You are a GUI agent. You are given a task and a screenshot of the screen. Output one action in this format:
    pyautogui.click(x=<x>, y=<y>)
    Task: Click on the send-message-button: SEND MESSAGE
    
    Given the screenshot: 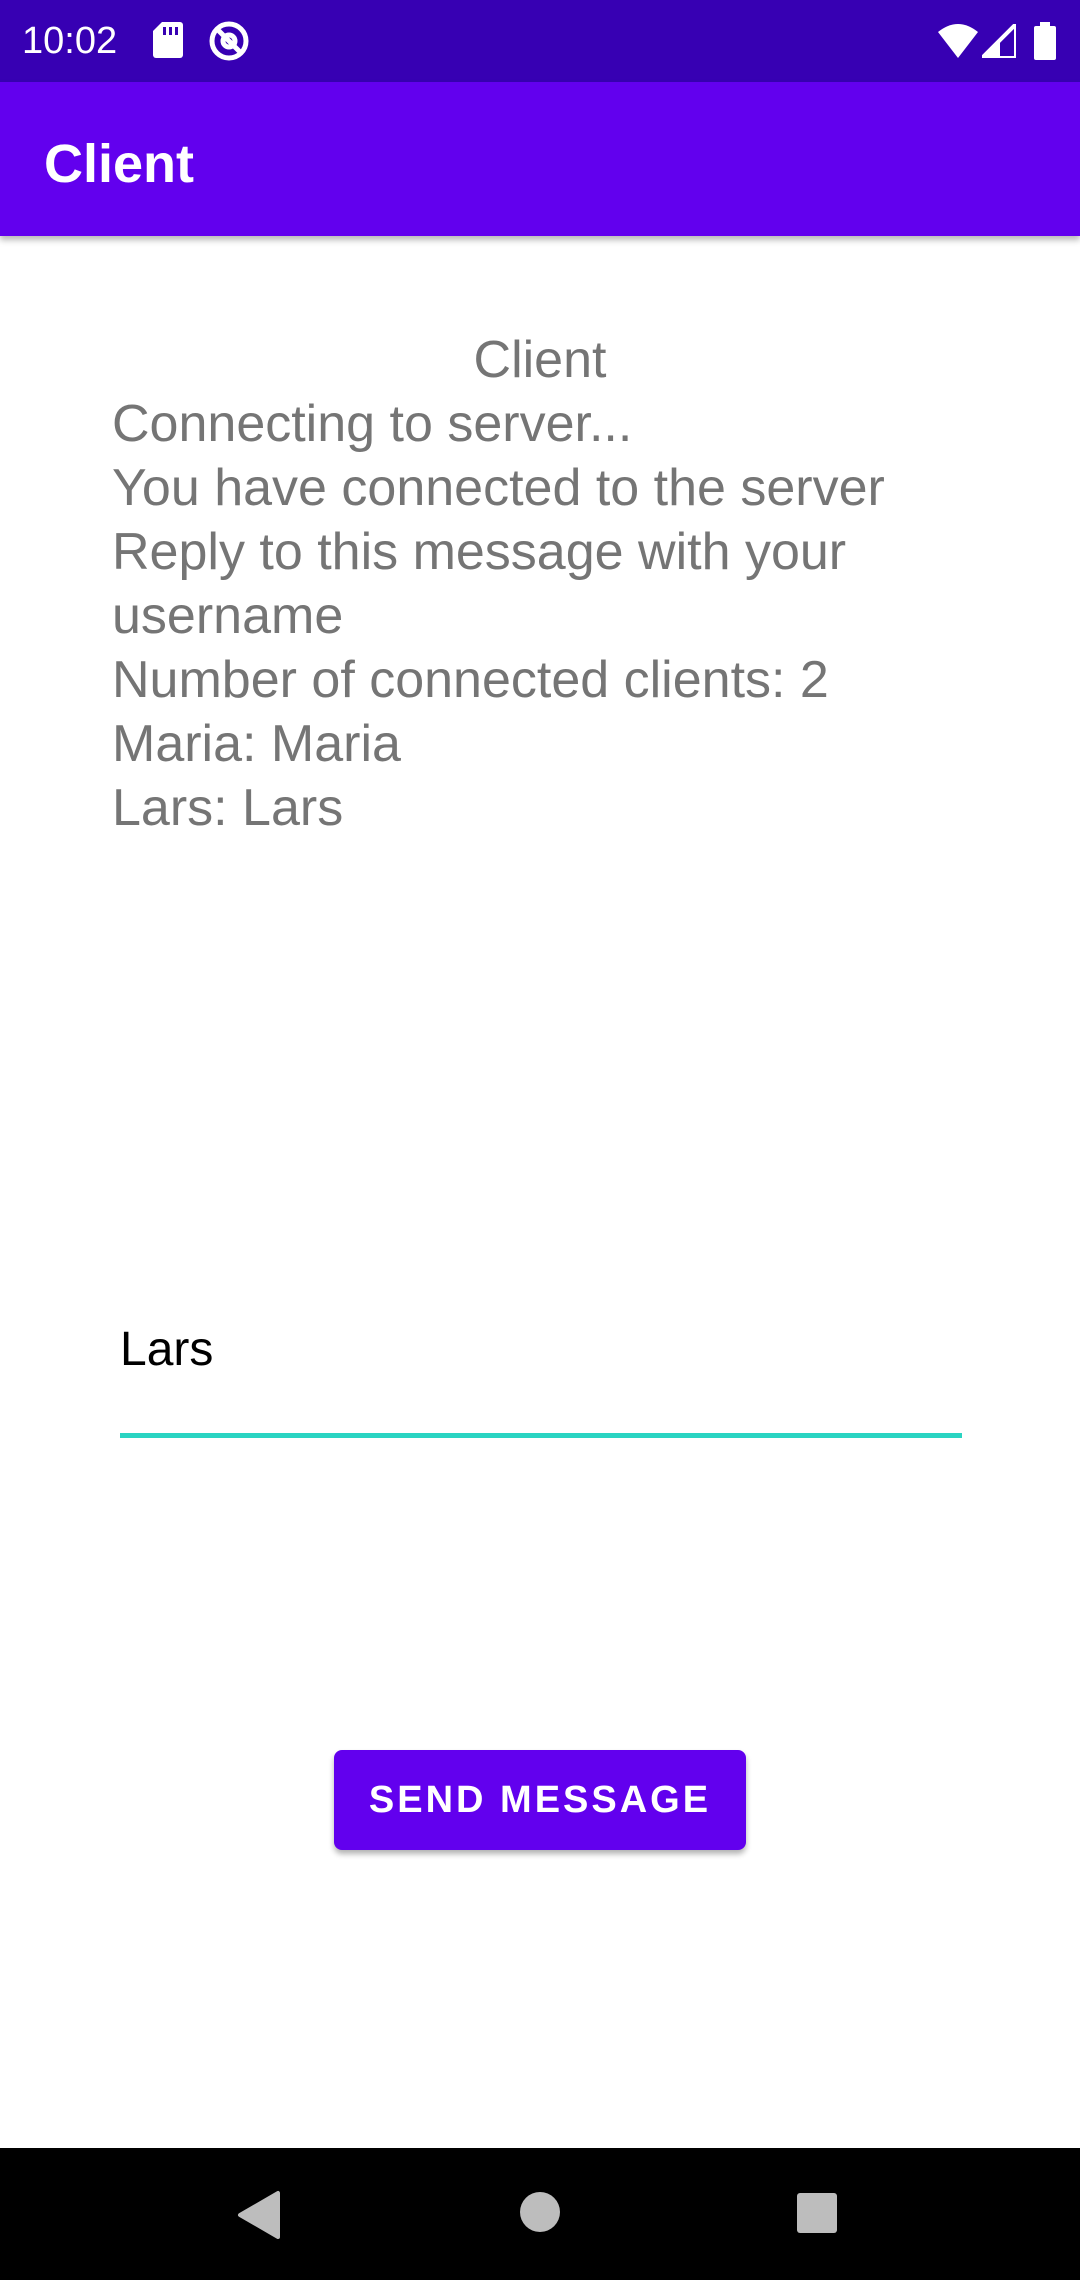 What is the action you would take?
    pyautogui.click(x=540, y=1800)
    